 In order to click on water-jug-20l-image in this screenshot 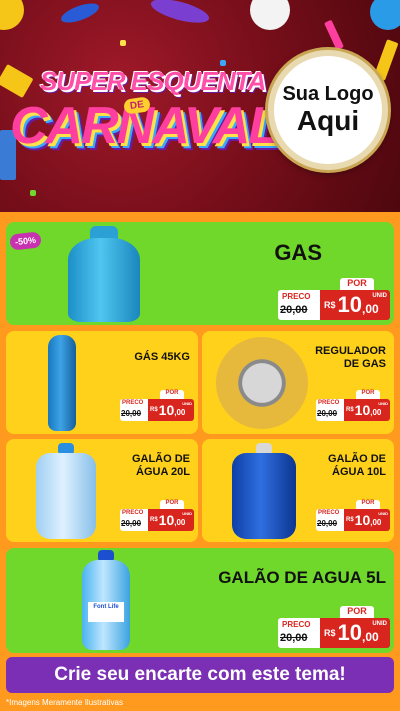, I will do `click(66, 496)`.